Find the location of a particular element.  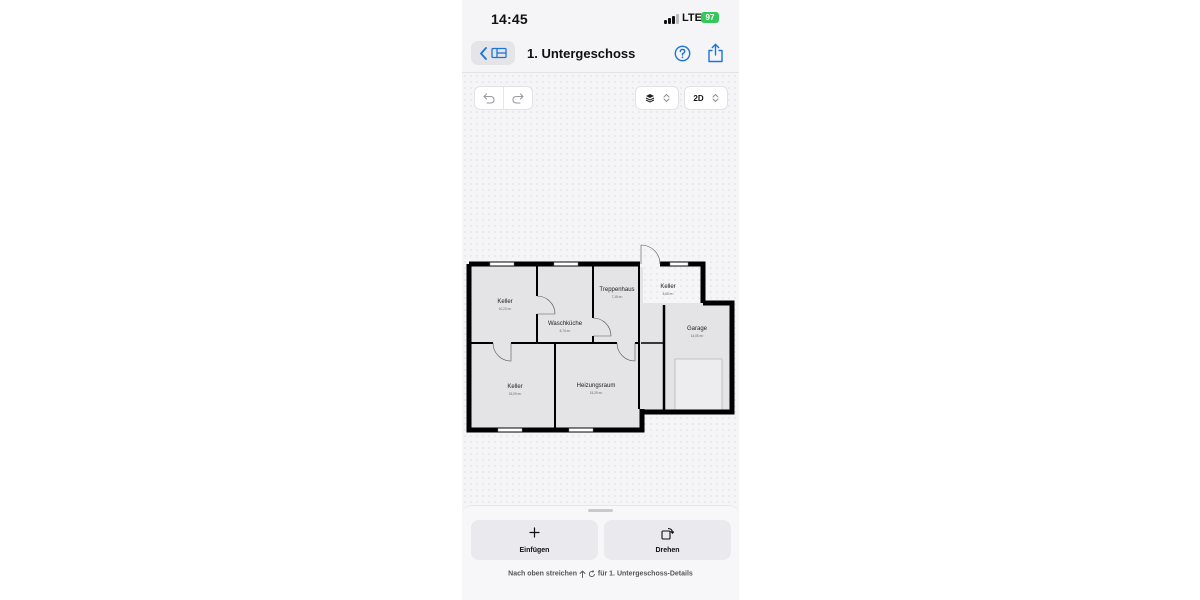

signal-icon is located at coordinates (672, 18).